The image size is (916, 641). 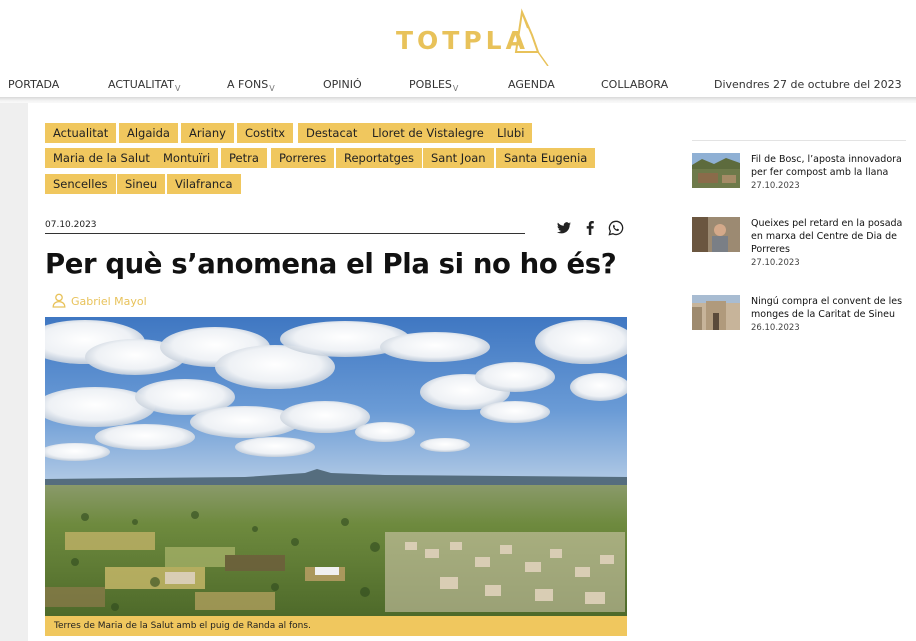 I want to click on tag-lloret-de-vistalegre: Lloret de Vistalegre, so click(x=428, y=133).